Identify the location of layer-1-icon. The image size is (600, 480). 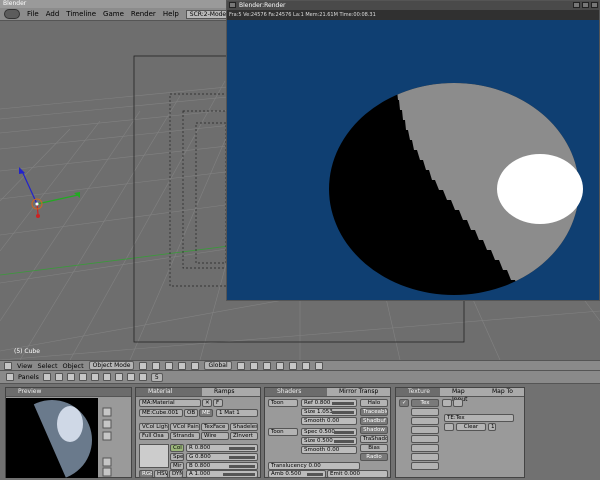
(240, 365).